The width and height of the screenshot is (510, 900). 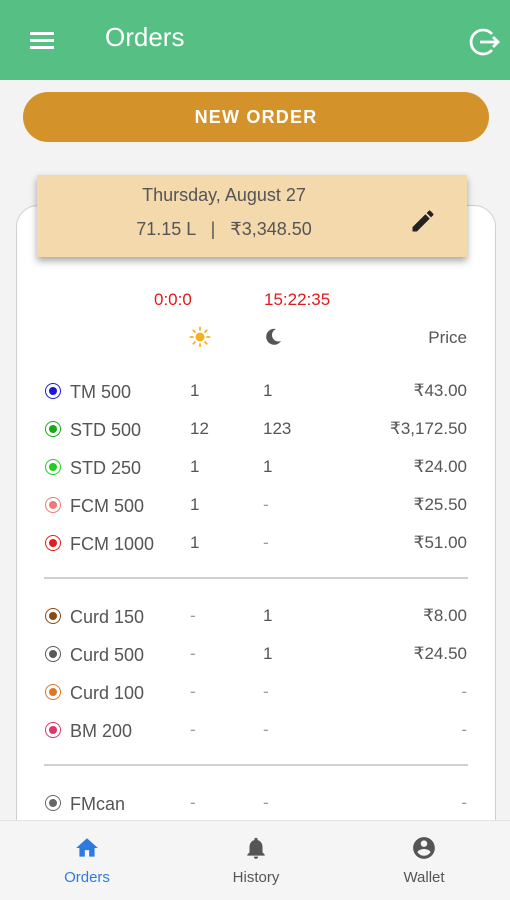 I want to click on product-row: TM 500 1 1 ₹43.00, so click(x=255, y=392).